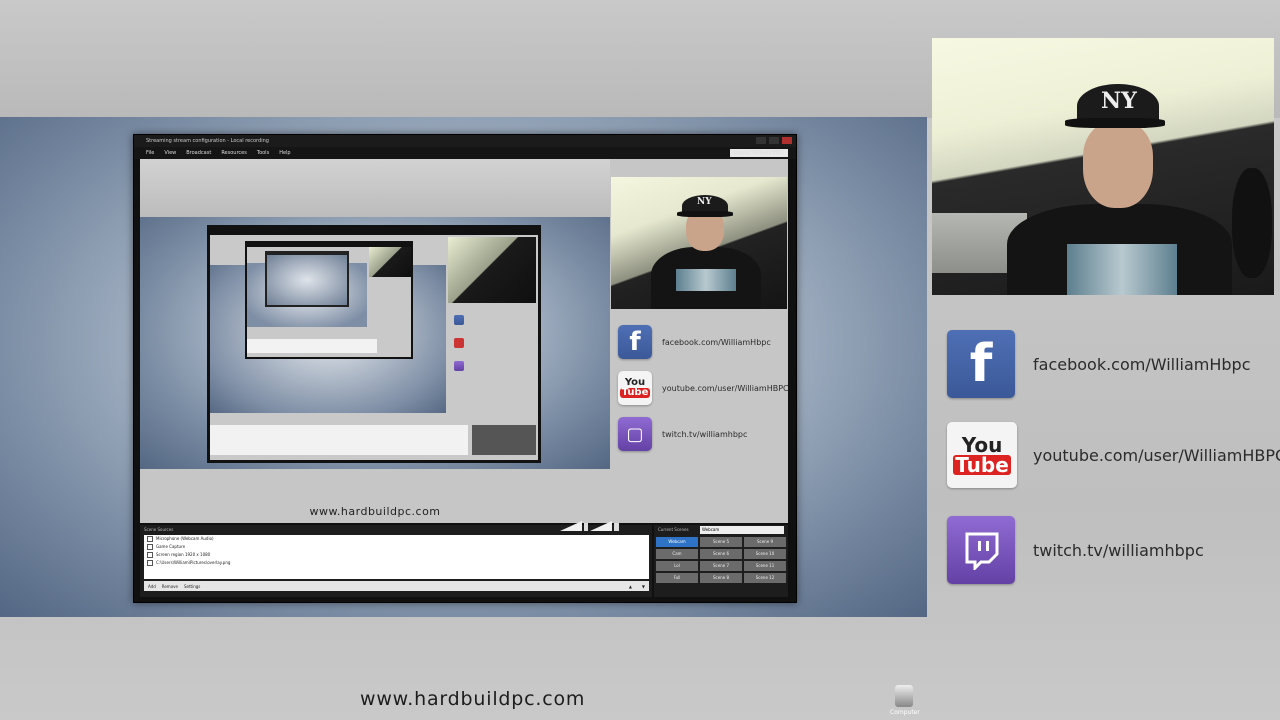  What do you see at coordinates (601, 526) in the screenshot?
I see `desktop-volume-slider` at bounding box center [601, 526].